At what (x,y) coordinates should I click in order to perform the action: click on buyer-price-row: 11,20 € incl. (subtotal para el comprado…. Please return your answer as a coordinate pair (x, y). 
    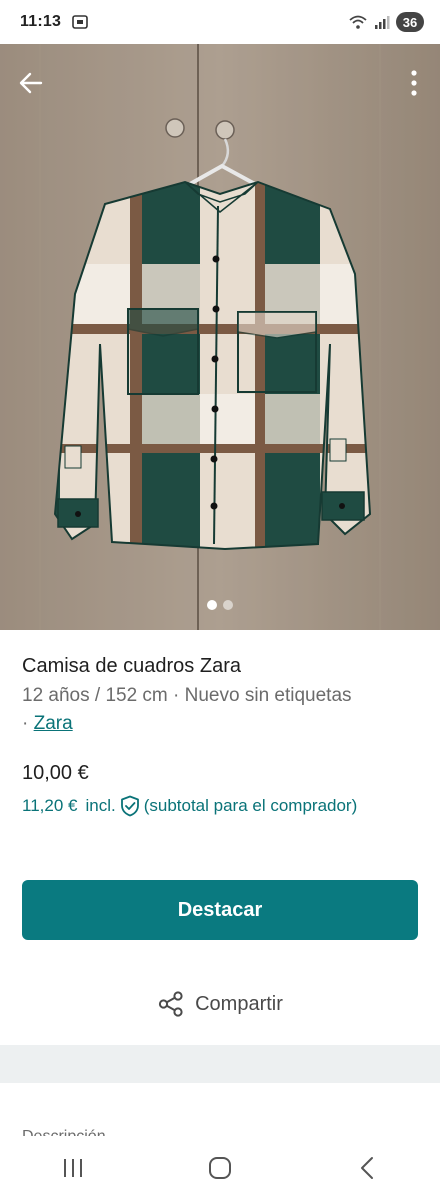
    Looking at the image, I should click on (189, 806).